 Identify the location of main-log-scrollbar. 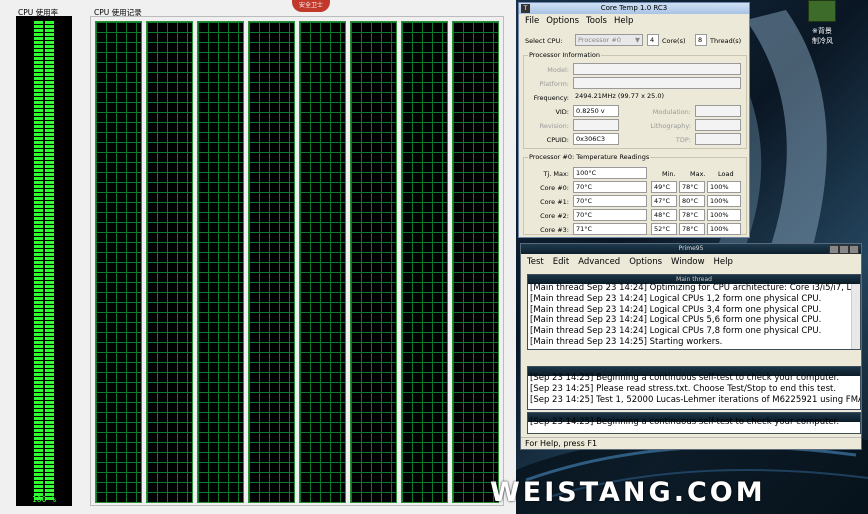
(855, 316).